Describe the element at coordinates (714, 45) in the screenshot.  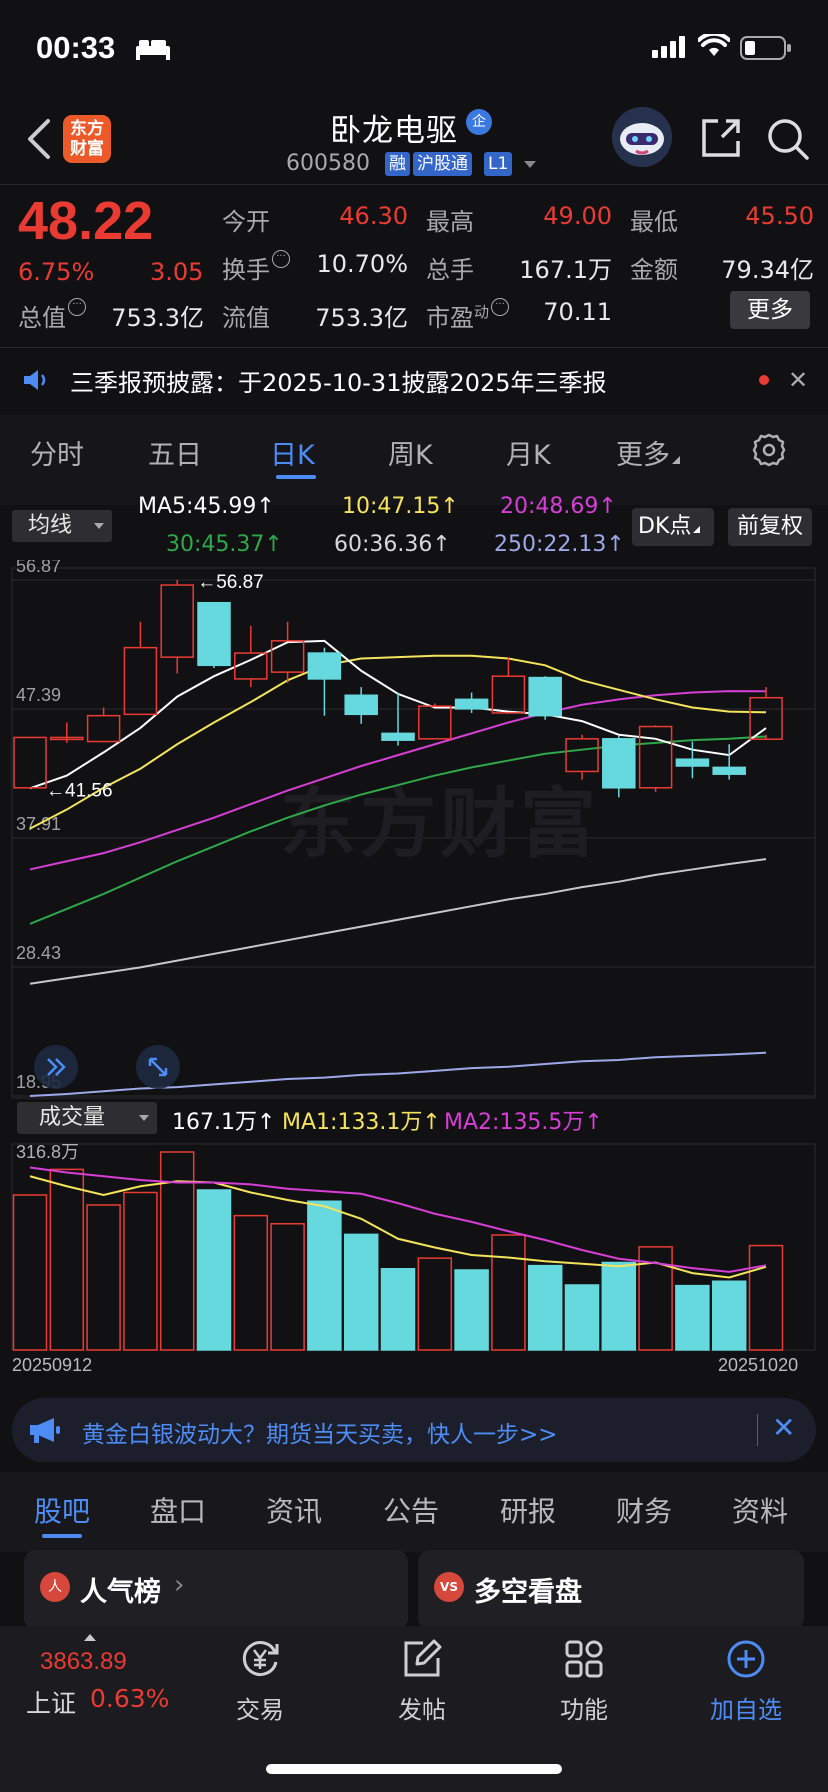
I see `wifi-icon` at that location.